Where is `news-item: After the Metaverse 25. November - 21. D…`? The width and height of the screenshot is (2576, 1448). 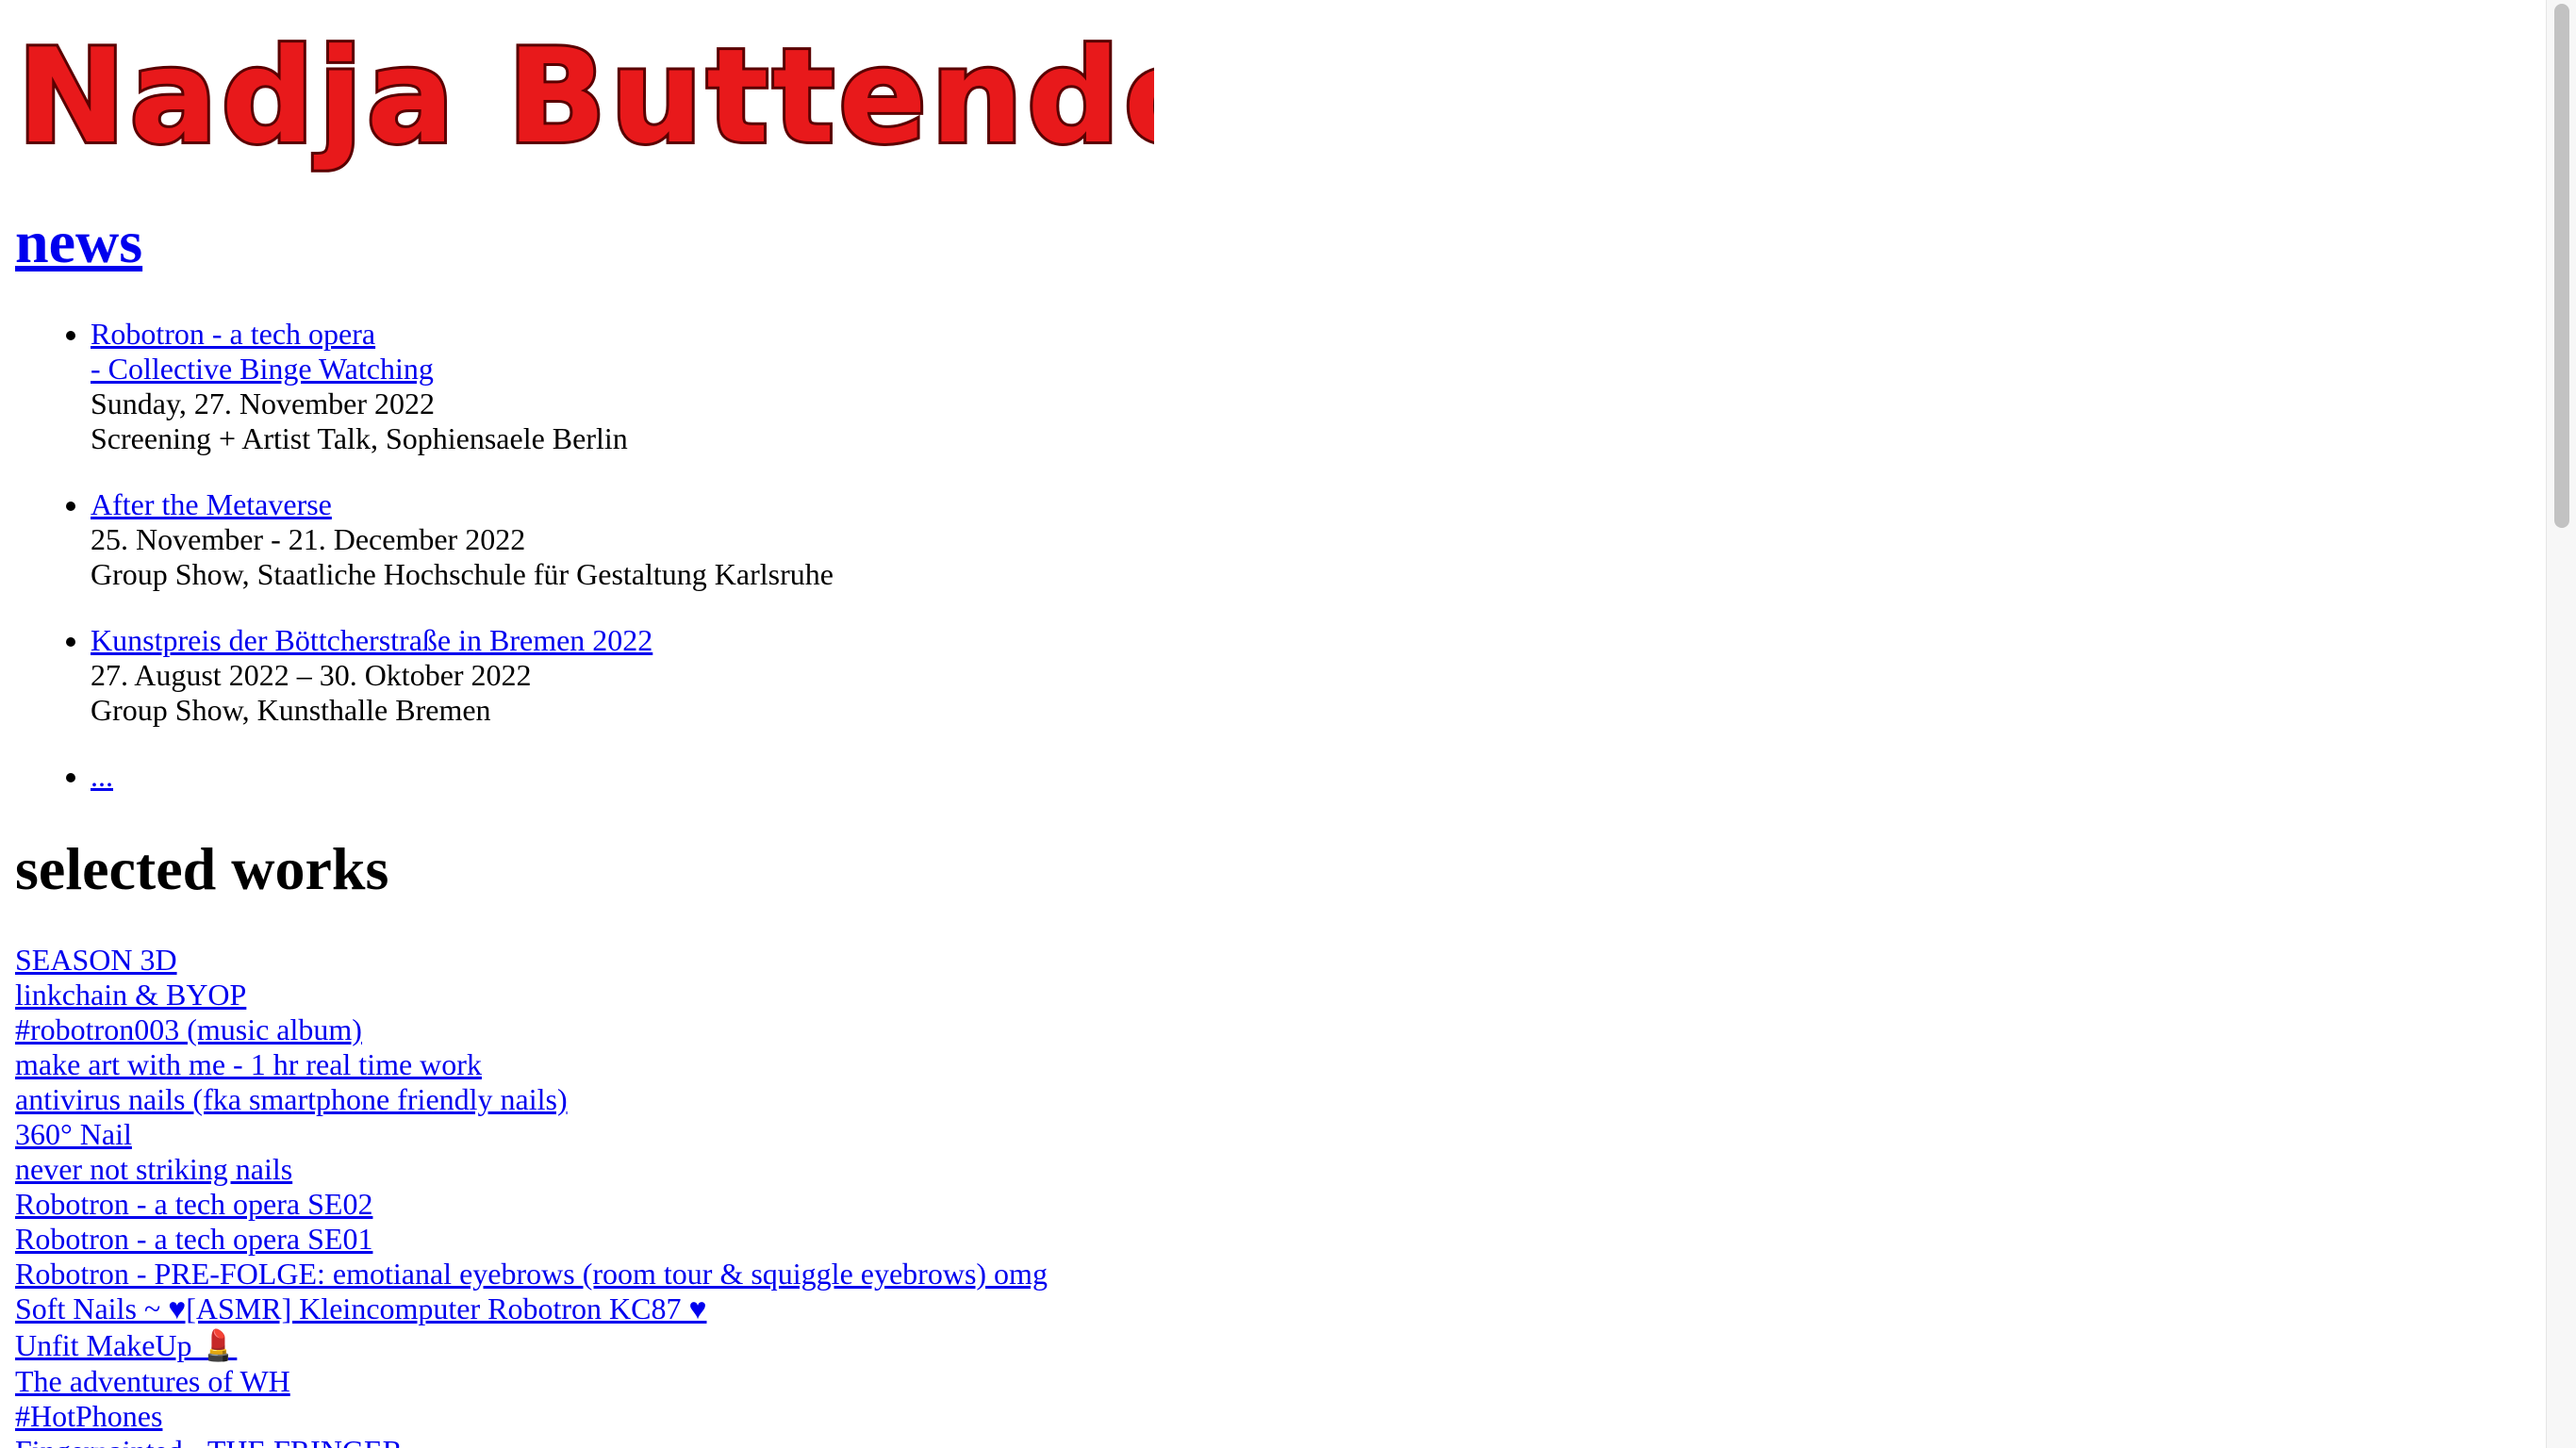 news-item: After the Metaverse 25. November - 21. D… is located at coordinates (462, 539).